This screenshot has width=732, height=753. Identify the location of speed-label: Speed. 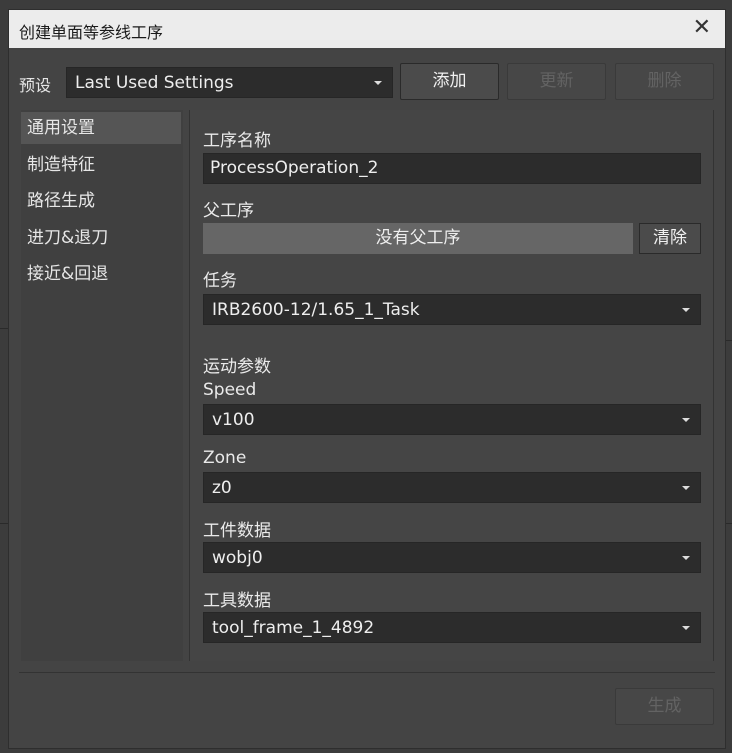
(230, 390).